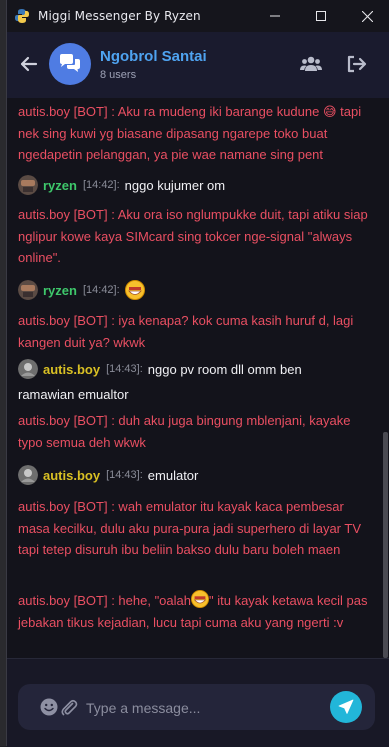  What do you see at coordinates (121, 185) in the screenshot?
I see `user-message: ryzen [14:42]: nggo kujumer om` at bounding box center [121, 185].